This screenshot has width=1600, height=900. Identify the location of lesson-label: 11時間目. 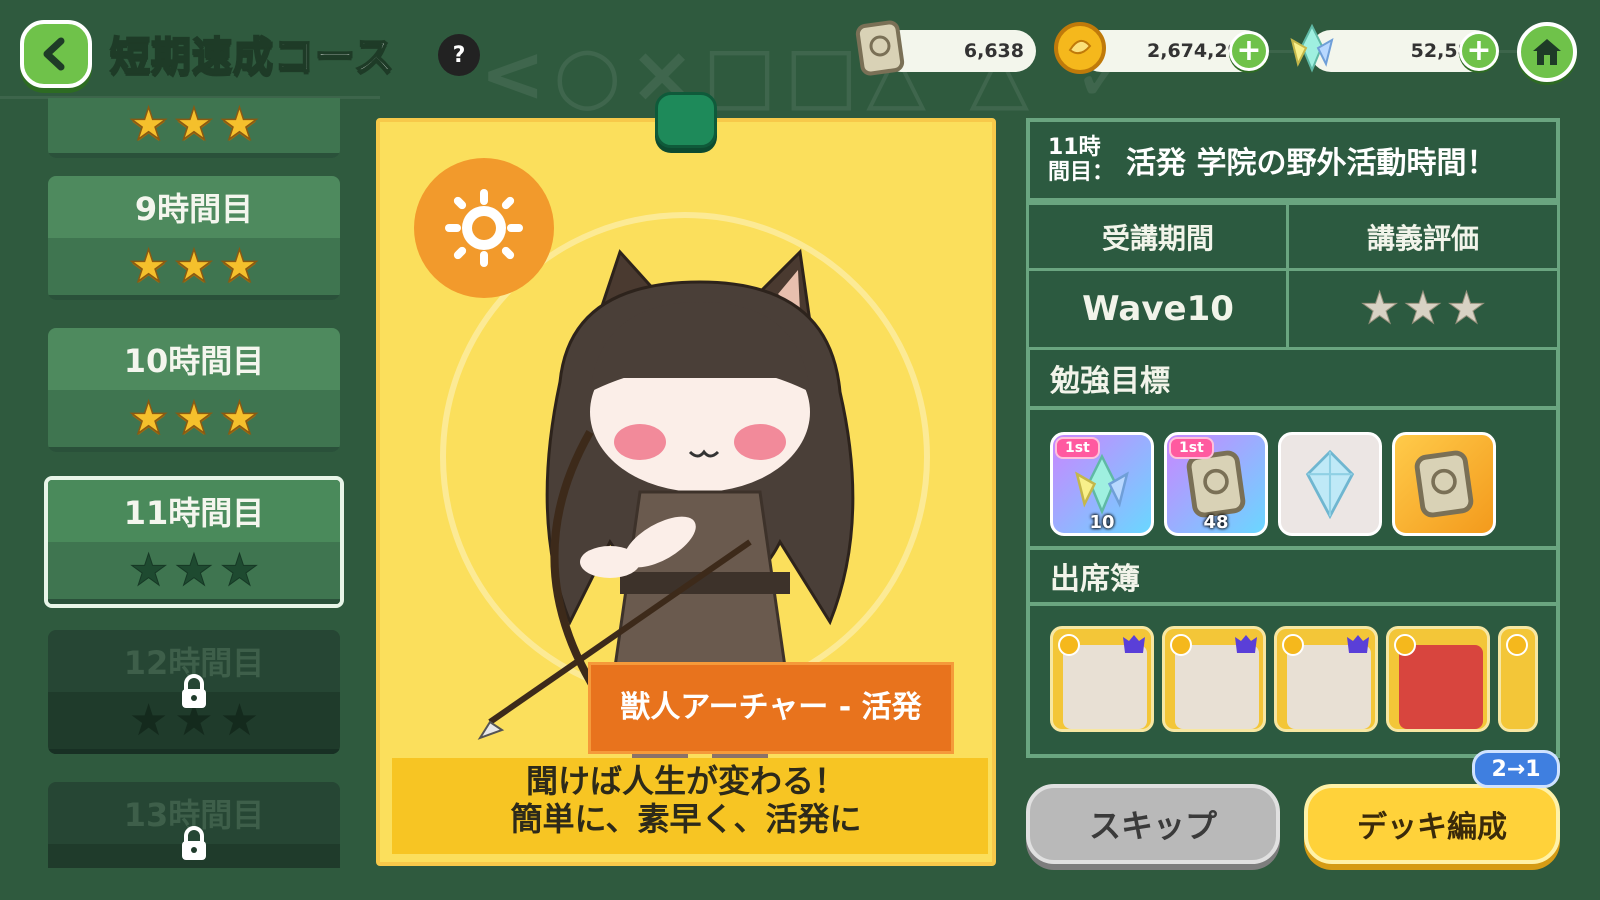
(194, 511).